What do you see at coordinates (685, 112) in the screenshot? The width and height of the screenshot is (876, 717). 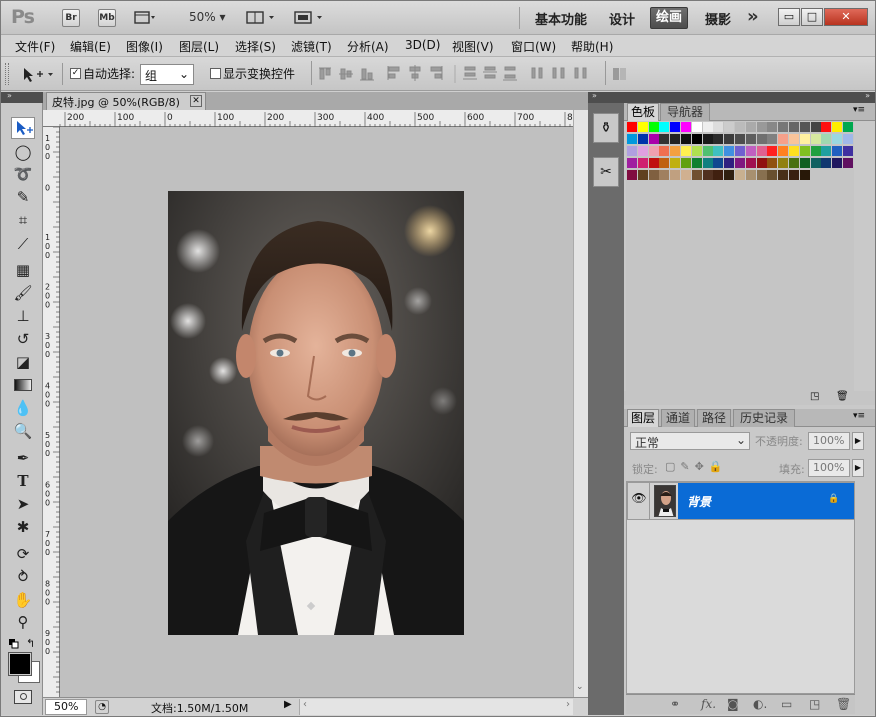 I see `tab-navigator: 导航器` at bounding box center [685, 112].